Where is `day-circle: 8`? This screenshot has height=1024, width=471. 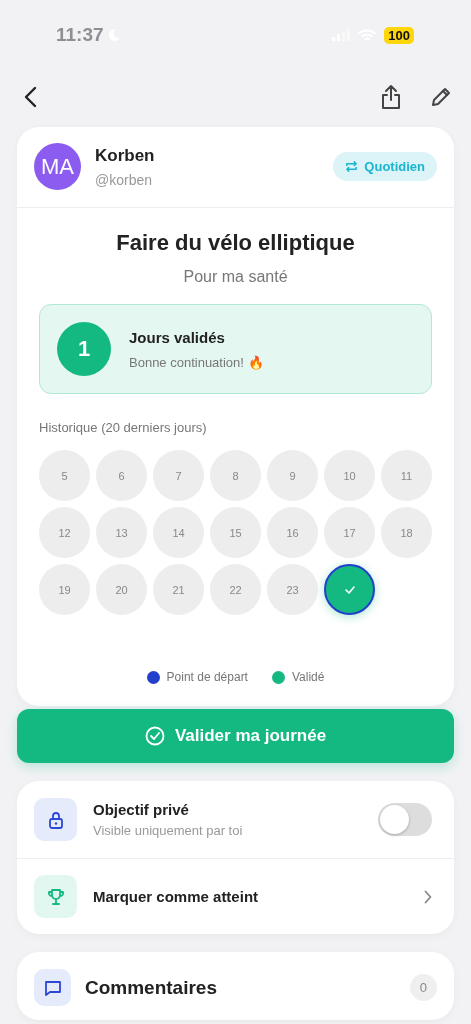
day-circle: 8 is located at coordinates (235, 475).